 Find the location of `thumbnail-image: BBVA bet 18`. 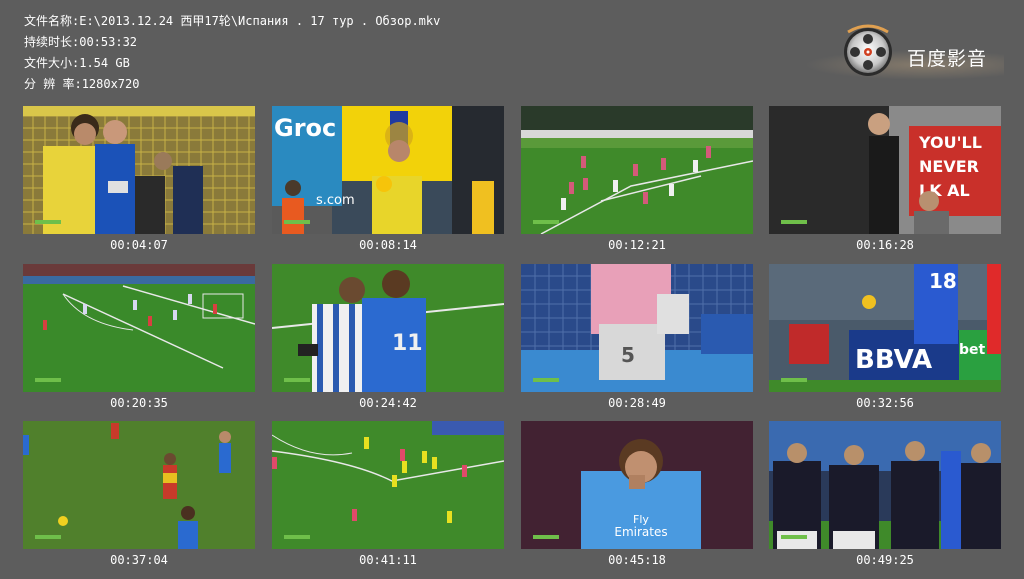

thumbnail-image: BBVA bet 18 is located at coordinates (885, 328).